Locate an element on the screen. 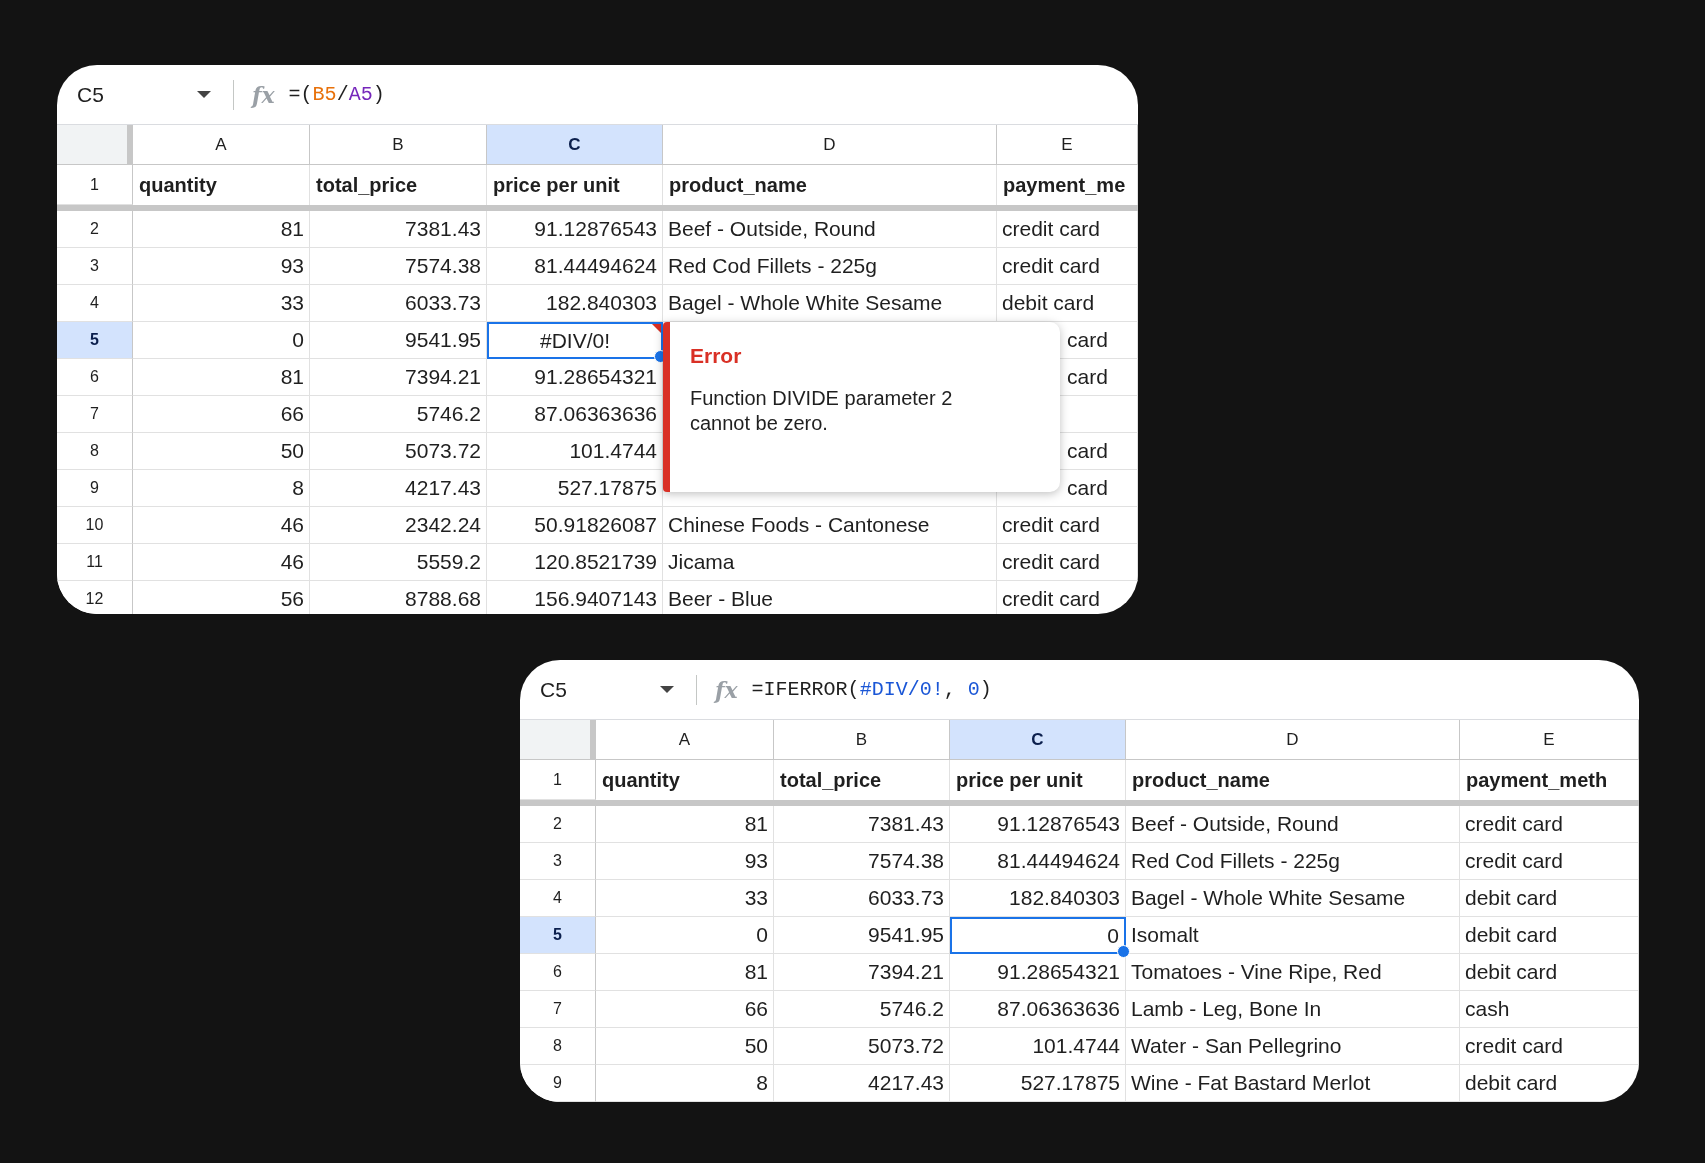 The image size is (1705, 1163). formula-field: =(B5/A5) is located at coordinates (336, 94).